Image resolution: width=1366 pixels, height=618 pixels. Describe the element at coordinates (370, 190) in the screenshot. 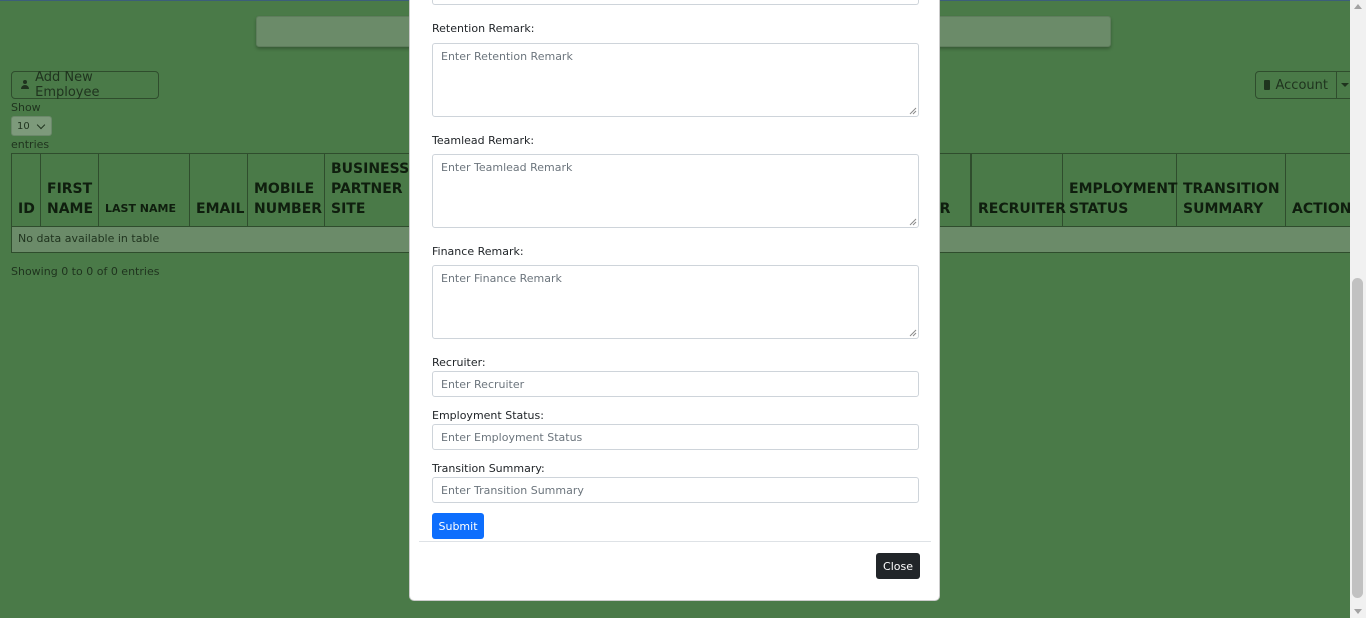

I see `column-header-business-partner-site: BUSINESS PARTNER SITE` at that location.